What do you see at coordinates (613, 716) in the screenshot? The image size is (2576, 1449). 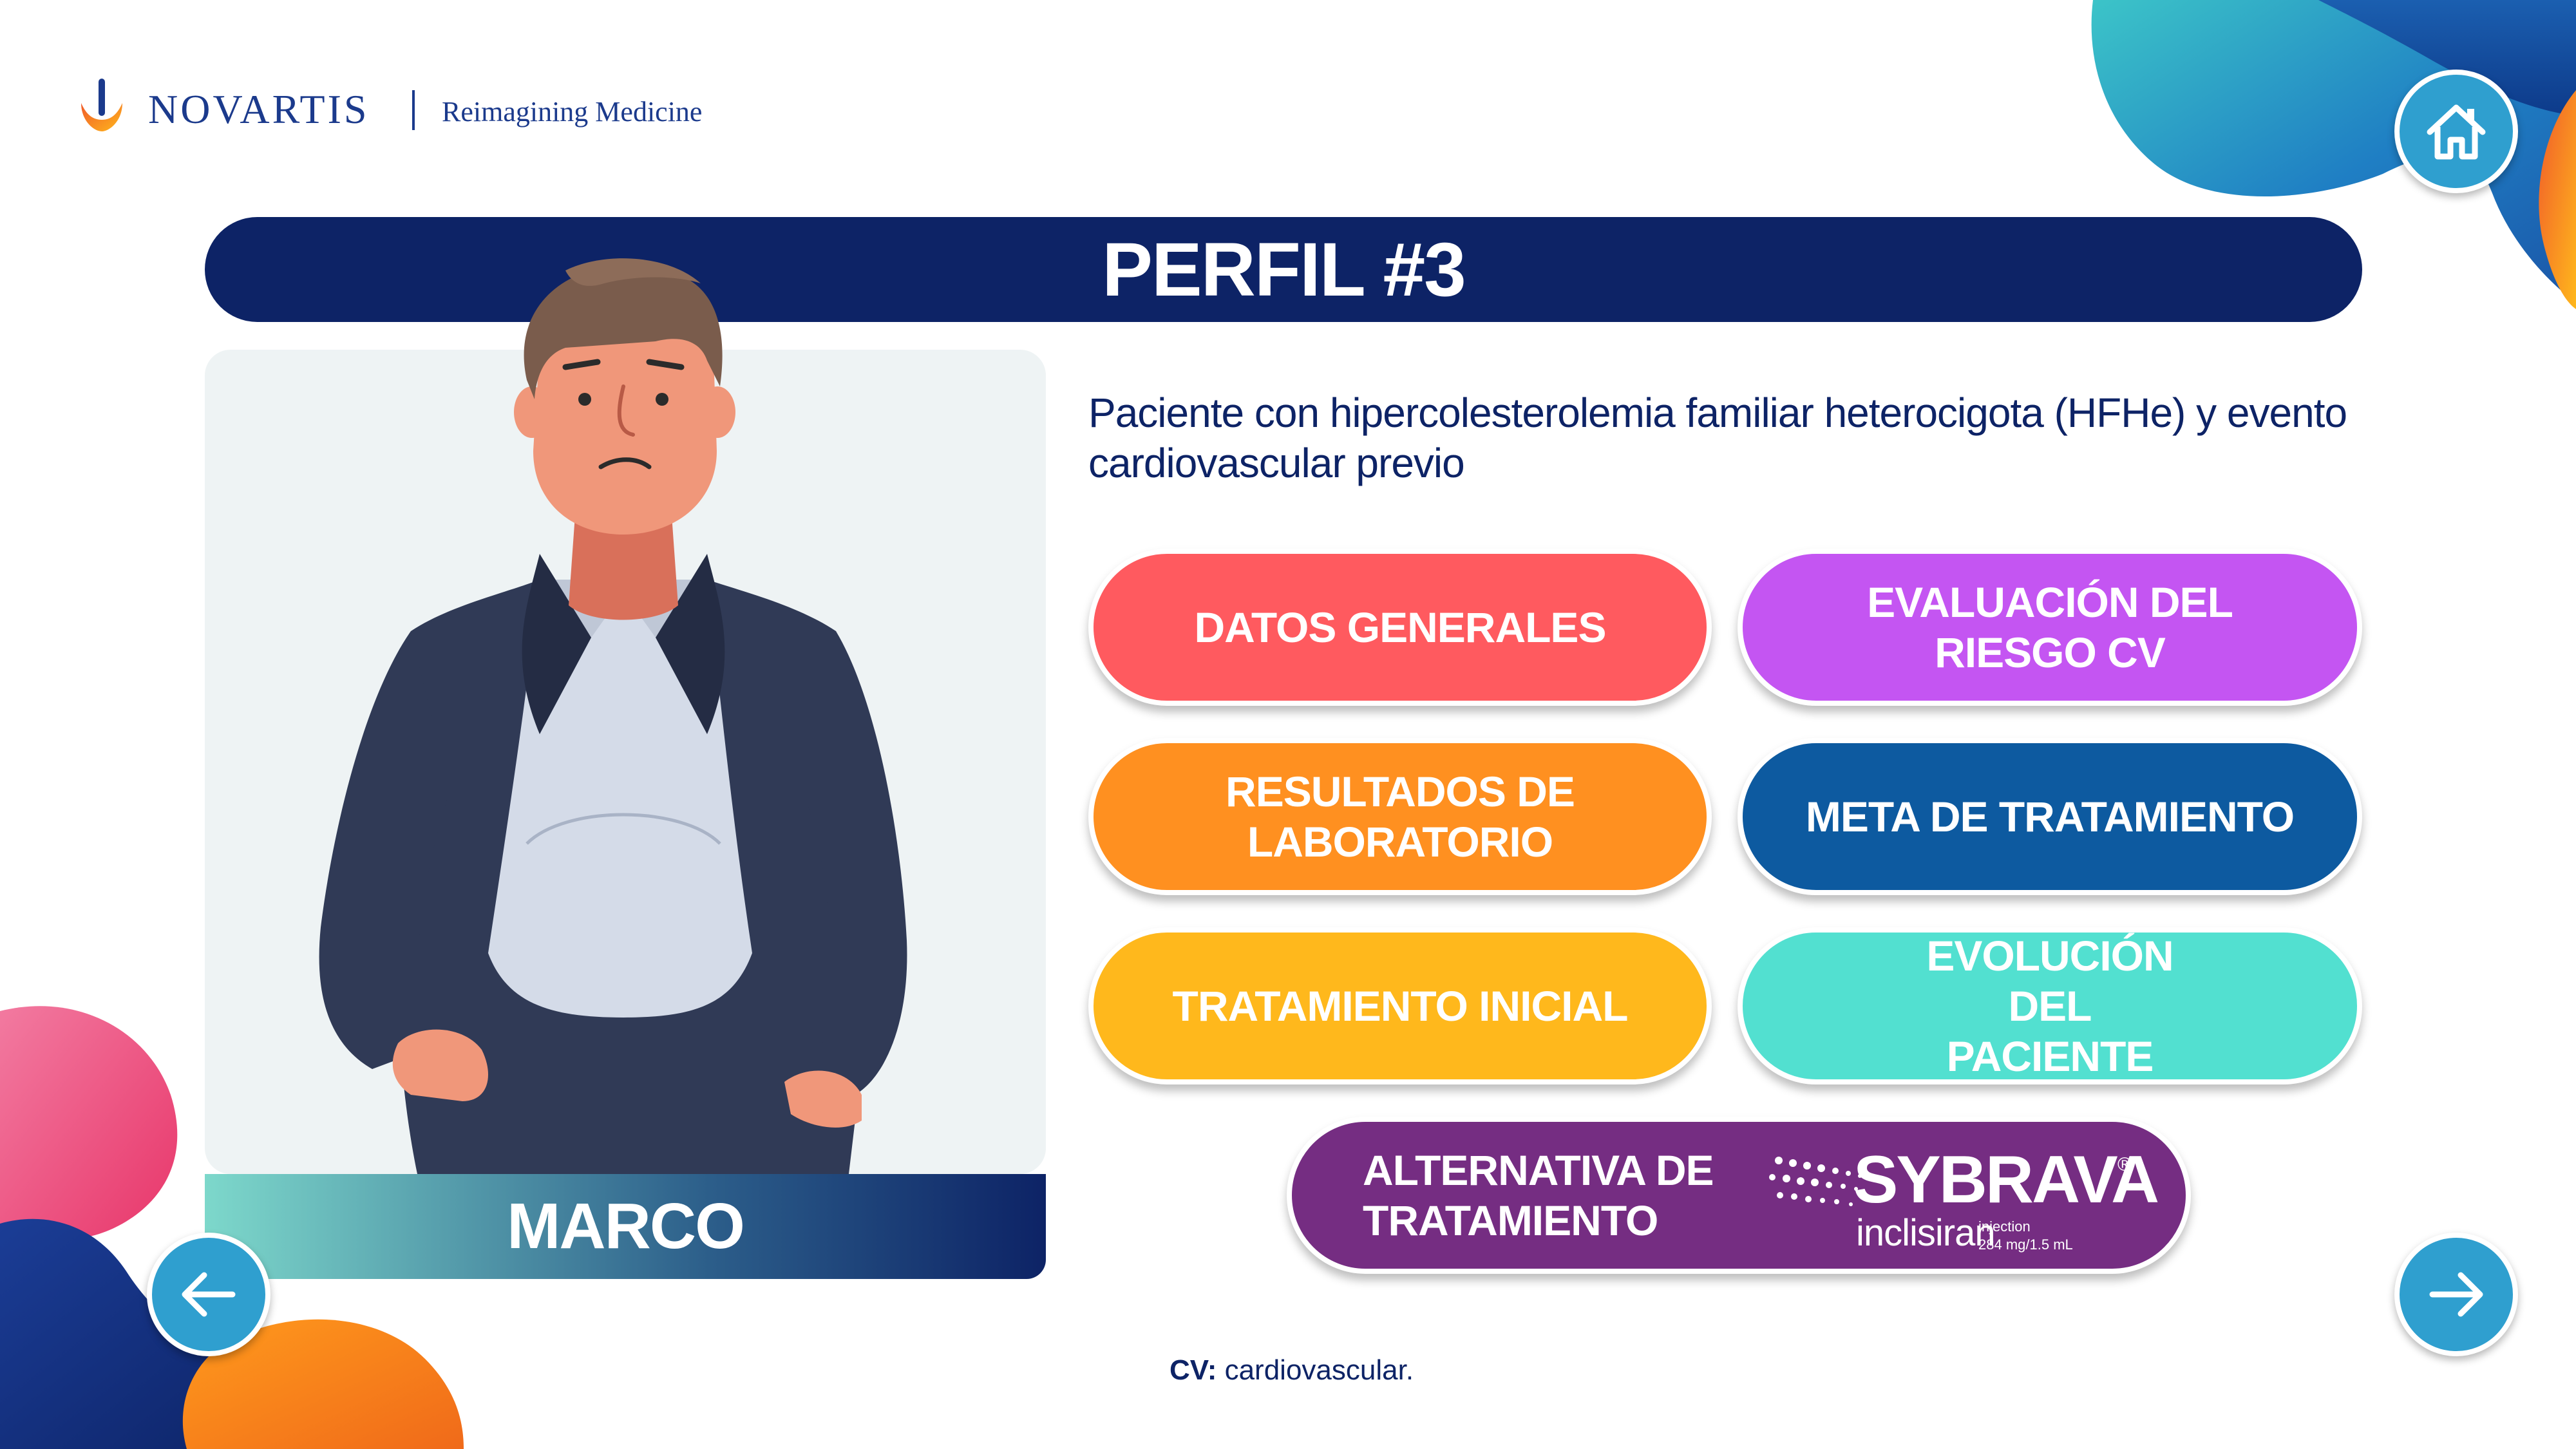 I see `patient-illustration` at bounding box center [613, 716].